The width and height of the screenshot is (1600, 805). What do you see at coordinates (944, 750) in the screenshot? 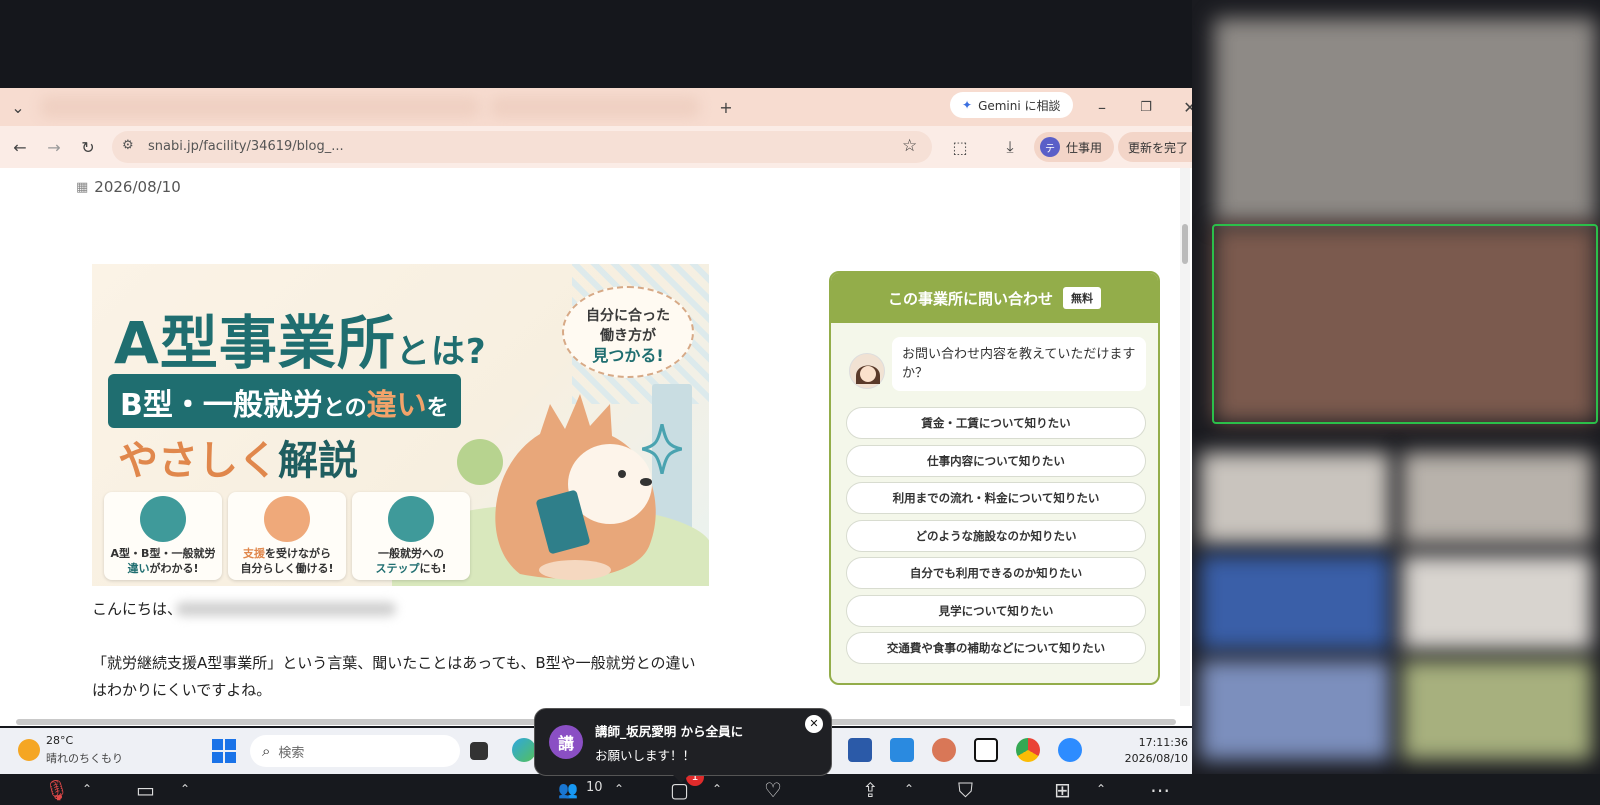
I see `claude-app-icon` at bounding box center [944, 750].